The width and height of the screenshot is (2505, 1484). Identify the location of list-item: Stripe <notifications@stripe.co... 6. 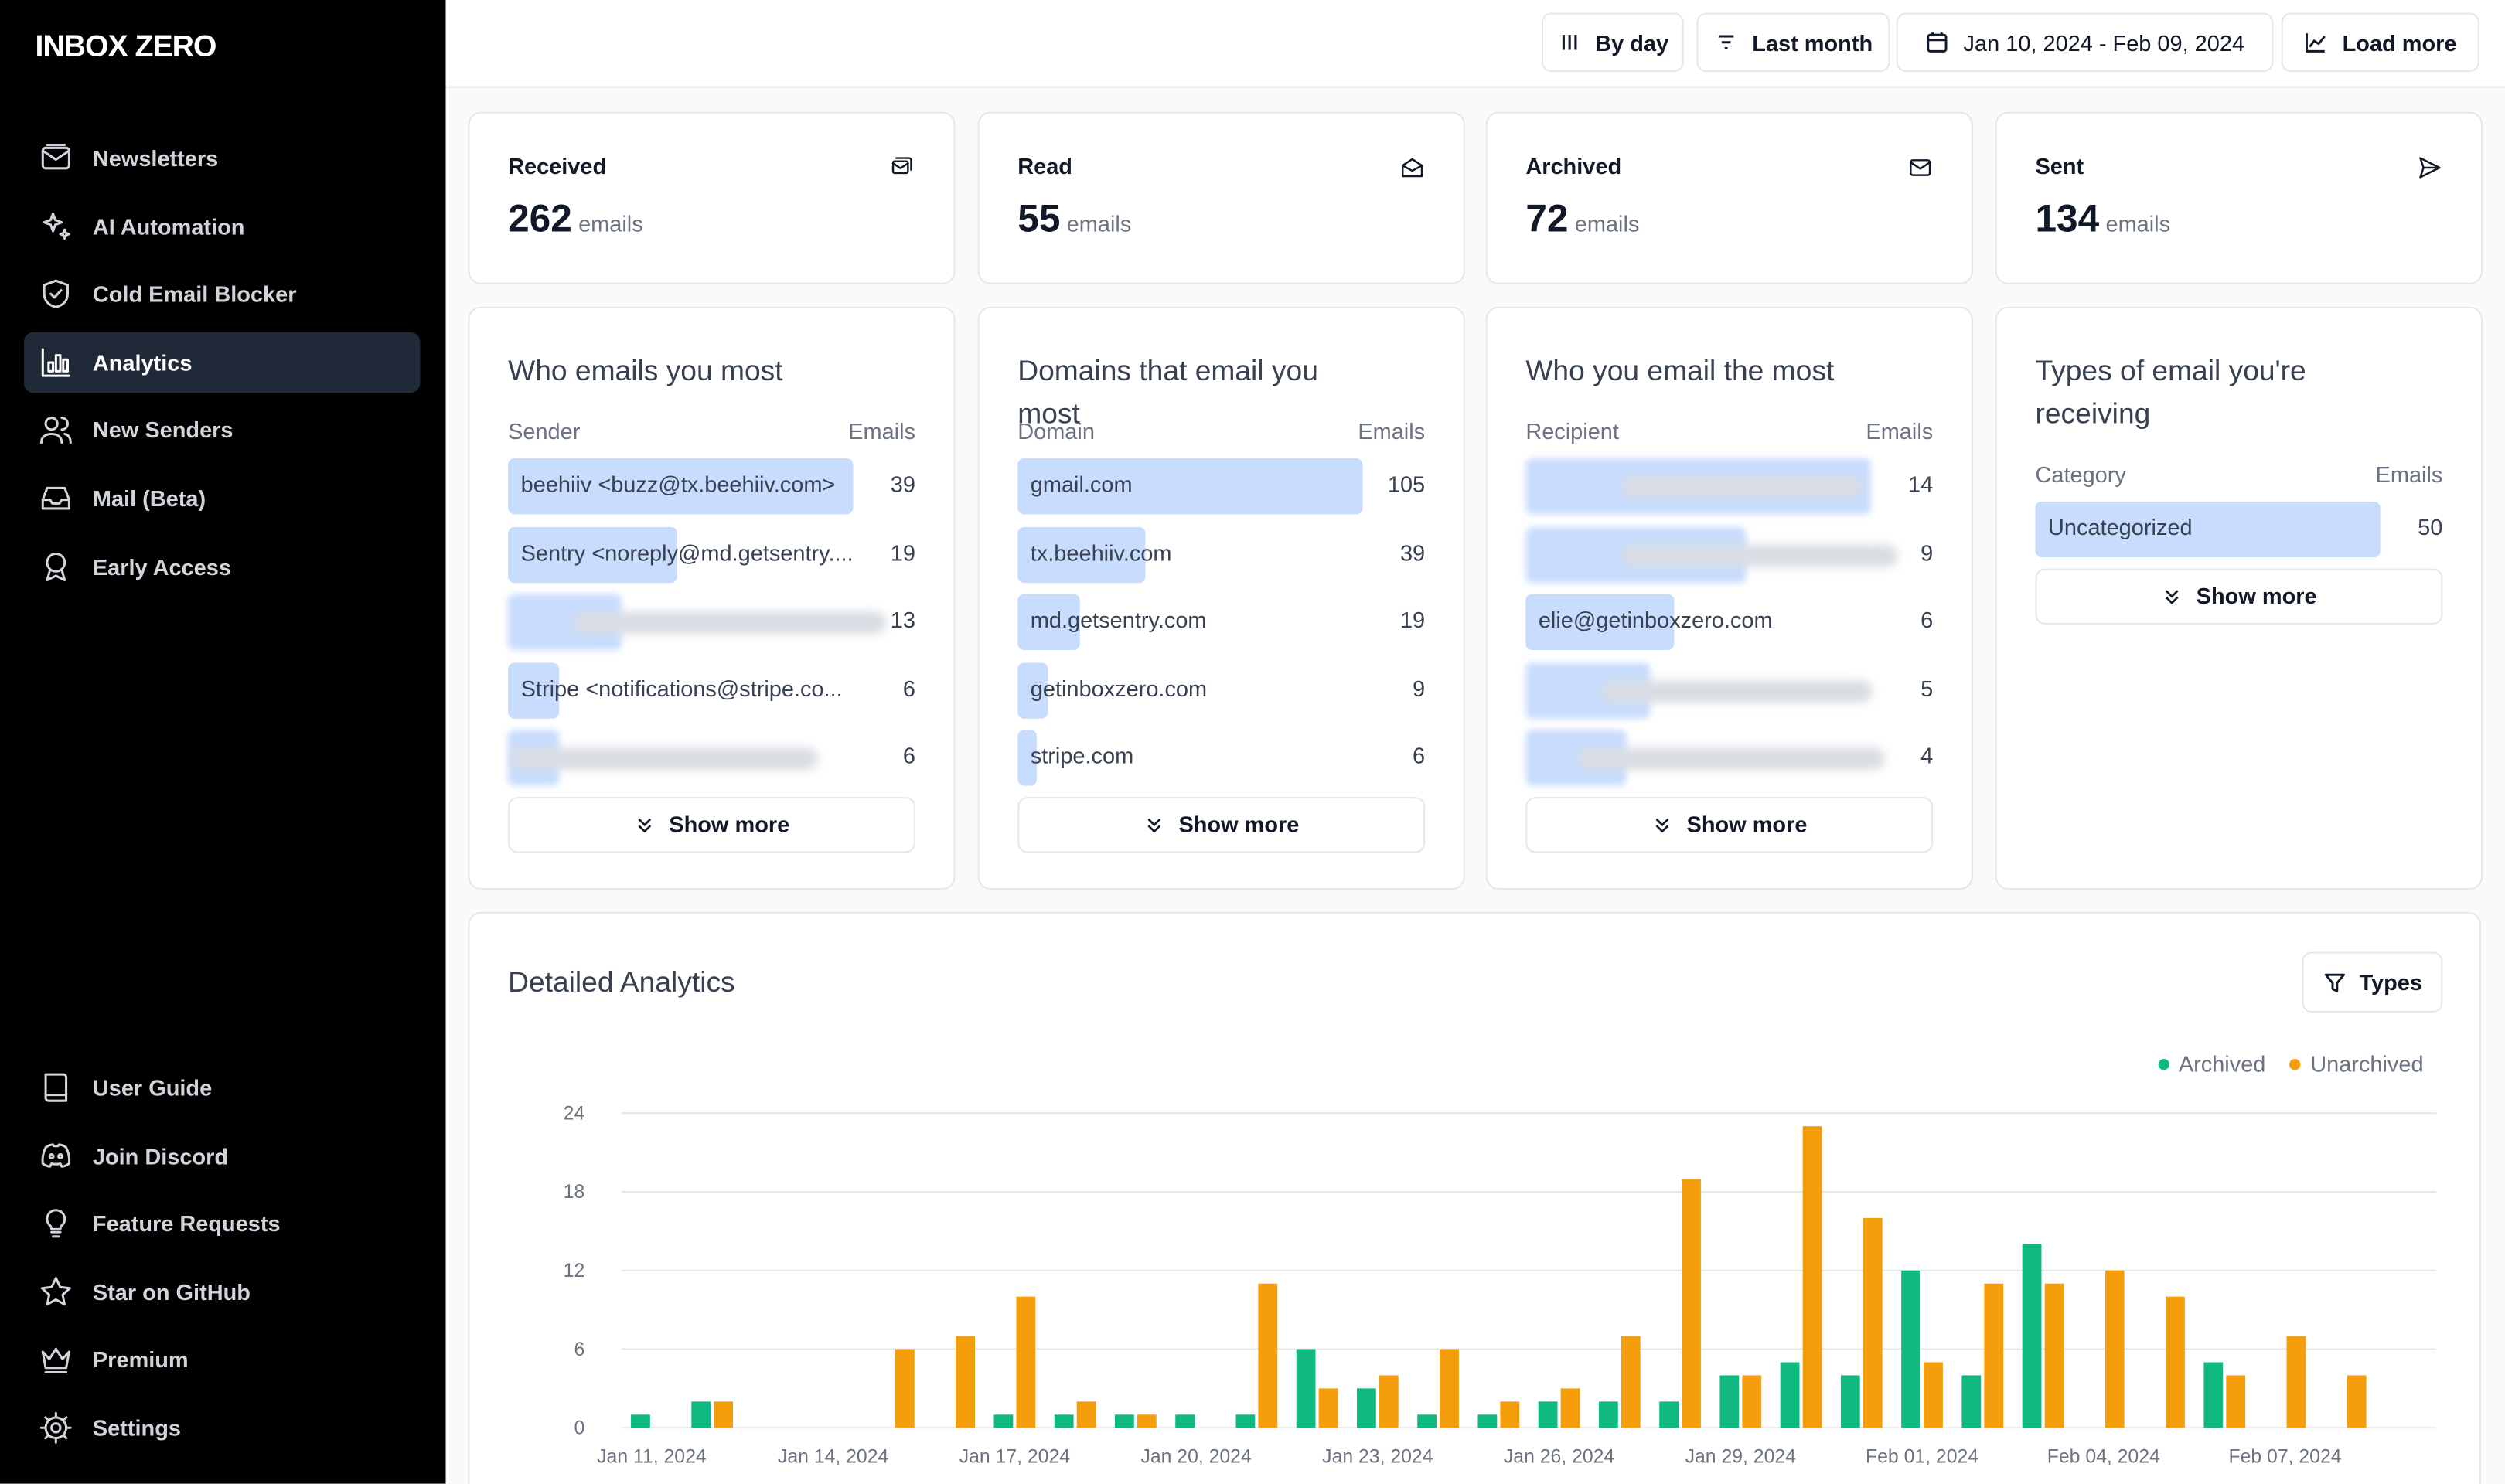
(711, 690).